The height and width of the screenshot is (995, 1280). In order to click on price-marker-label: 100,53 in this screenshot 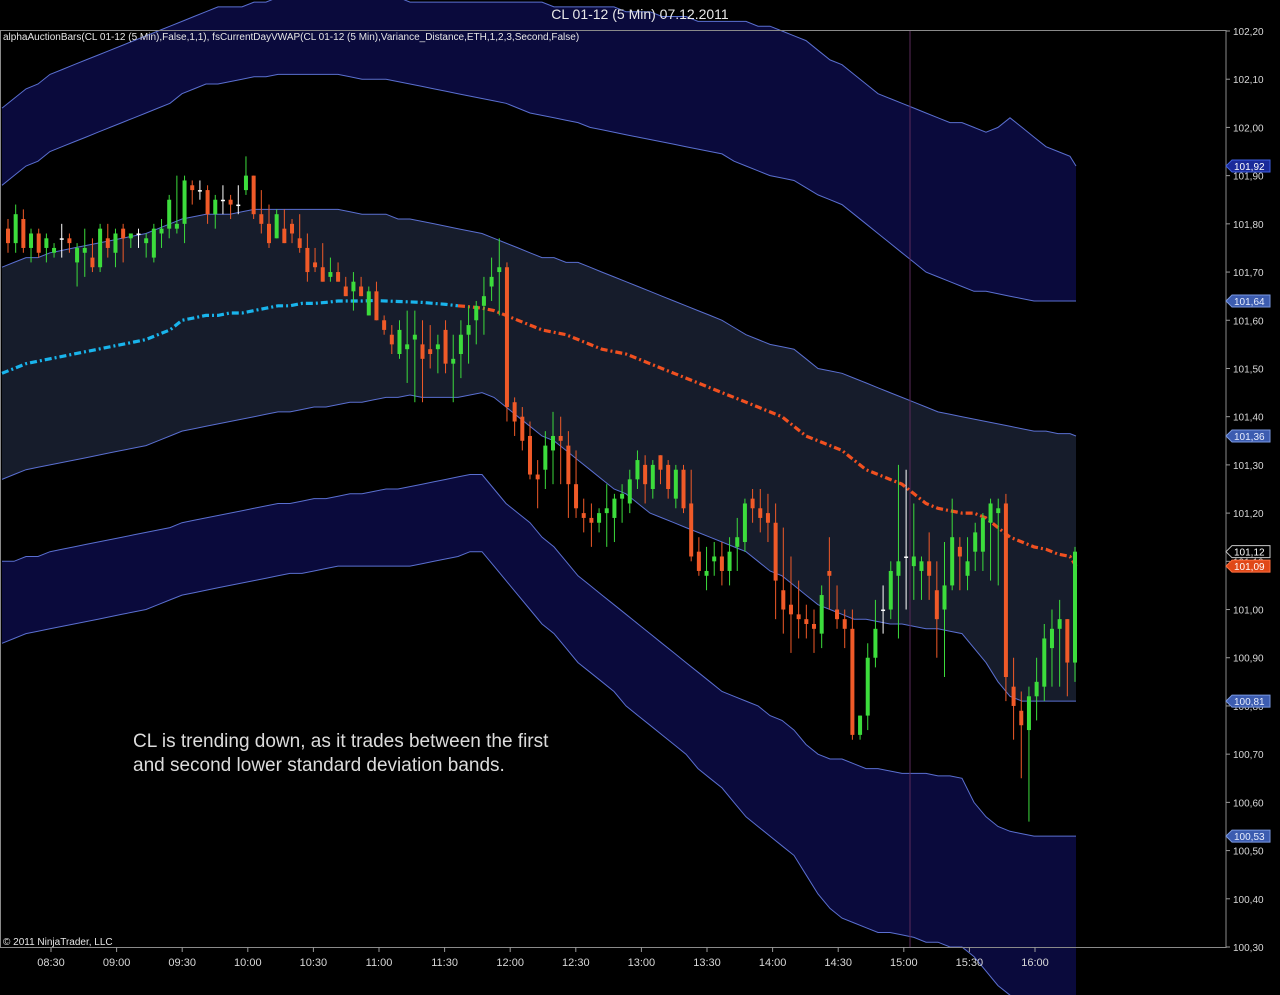, I will do `click(1249, 837)`.